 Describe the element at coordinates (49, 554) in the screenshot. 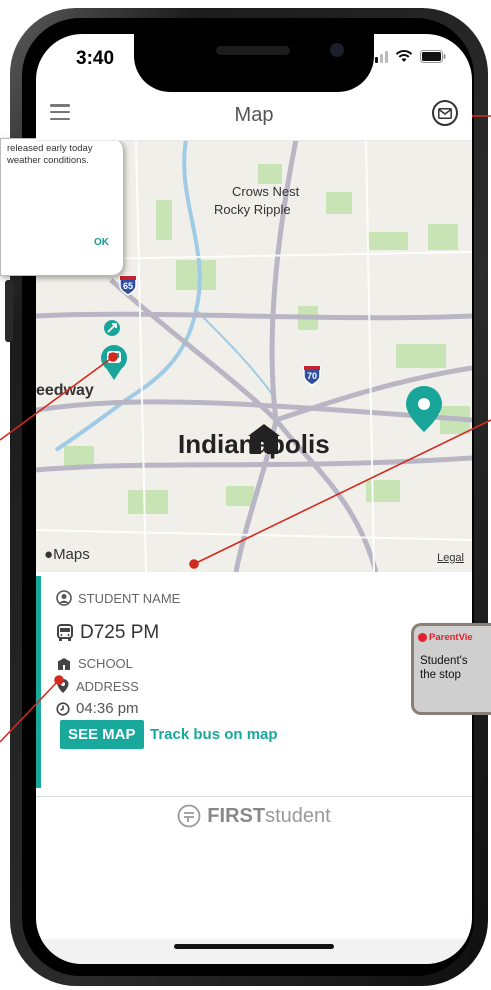

I see `apple-logo-icon: ●` at that location.